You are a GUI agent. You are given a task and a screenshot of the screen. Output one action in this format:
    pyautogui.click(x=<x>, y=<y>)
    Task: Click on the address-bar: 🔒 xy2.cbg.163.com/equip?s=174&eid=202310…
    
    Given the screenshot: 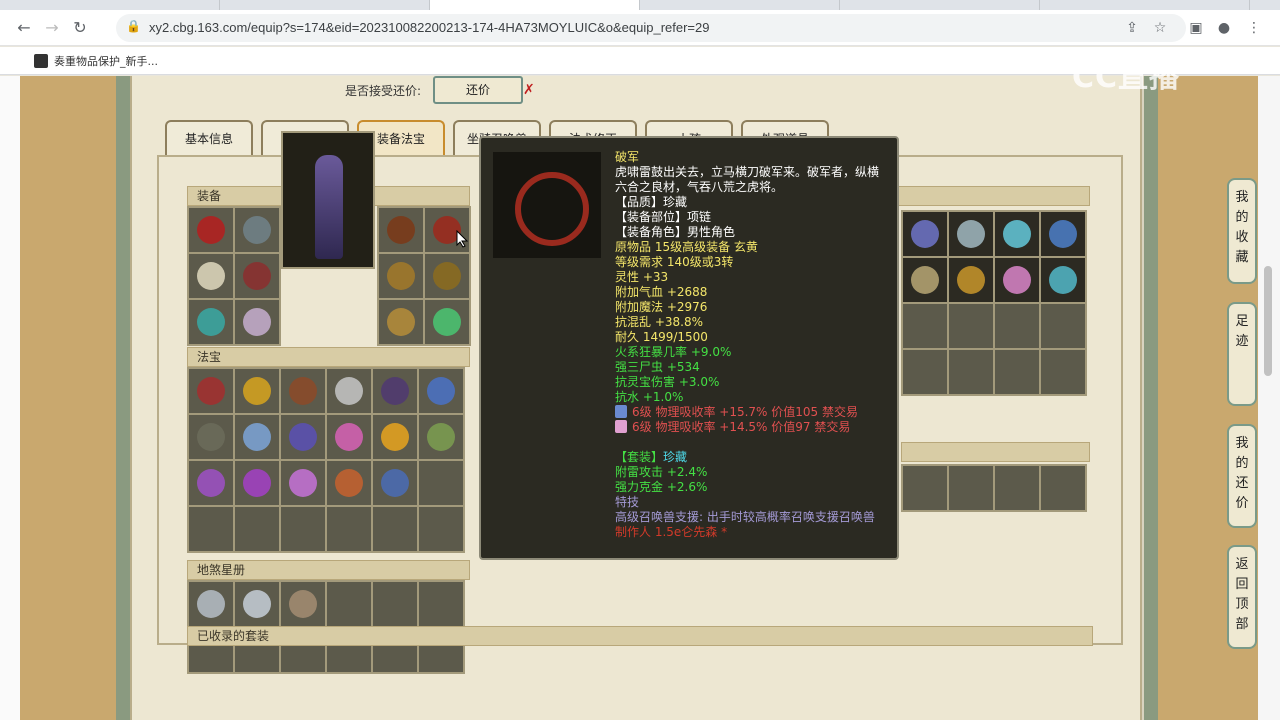 What is the action you would take?
    pyautogui.click(x=651, y=28)
    